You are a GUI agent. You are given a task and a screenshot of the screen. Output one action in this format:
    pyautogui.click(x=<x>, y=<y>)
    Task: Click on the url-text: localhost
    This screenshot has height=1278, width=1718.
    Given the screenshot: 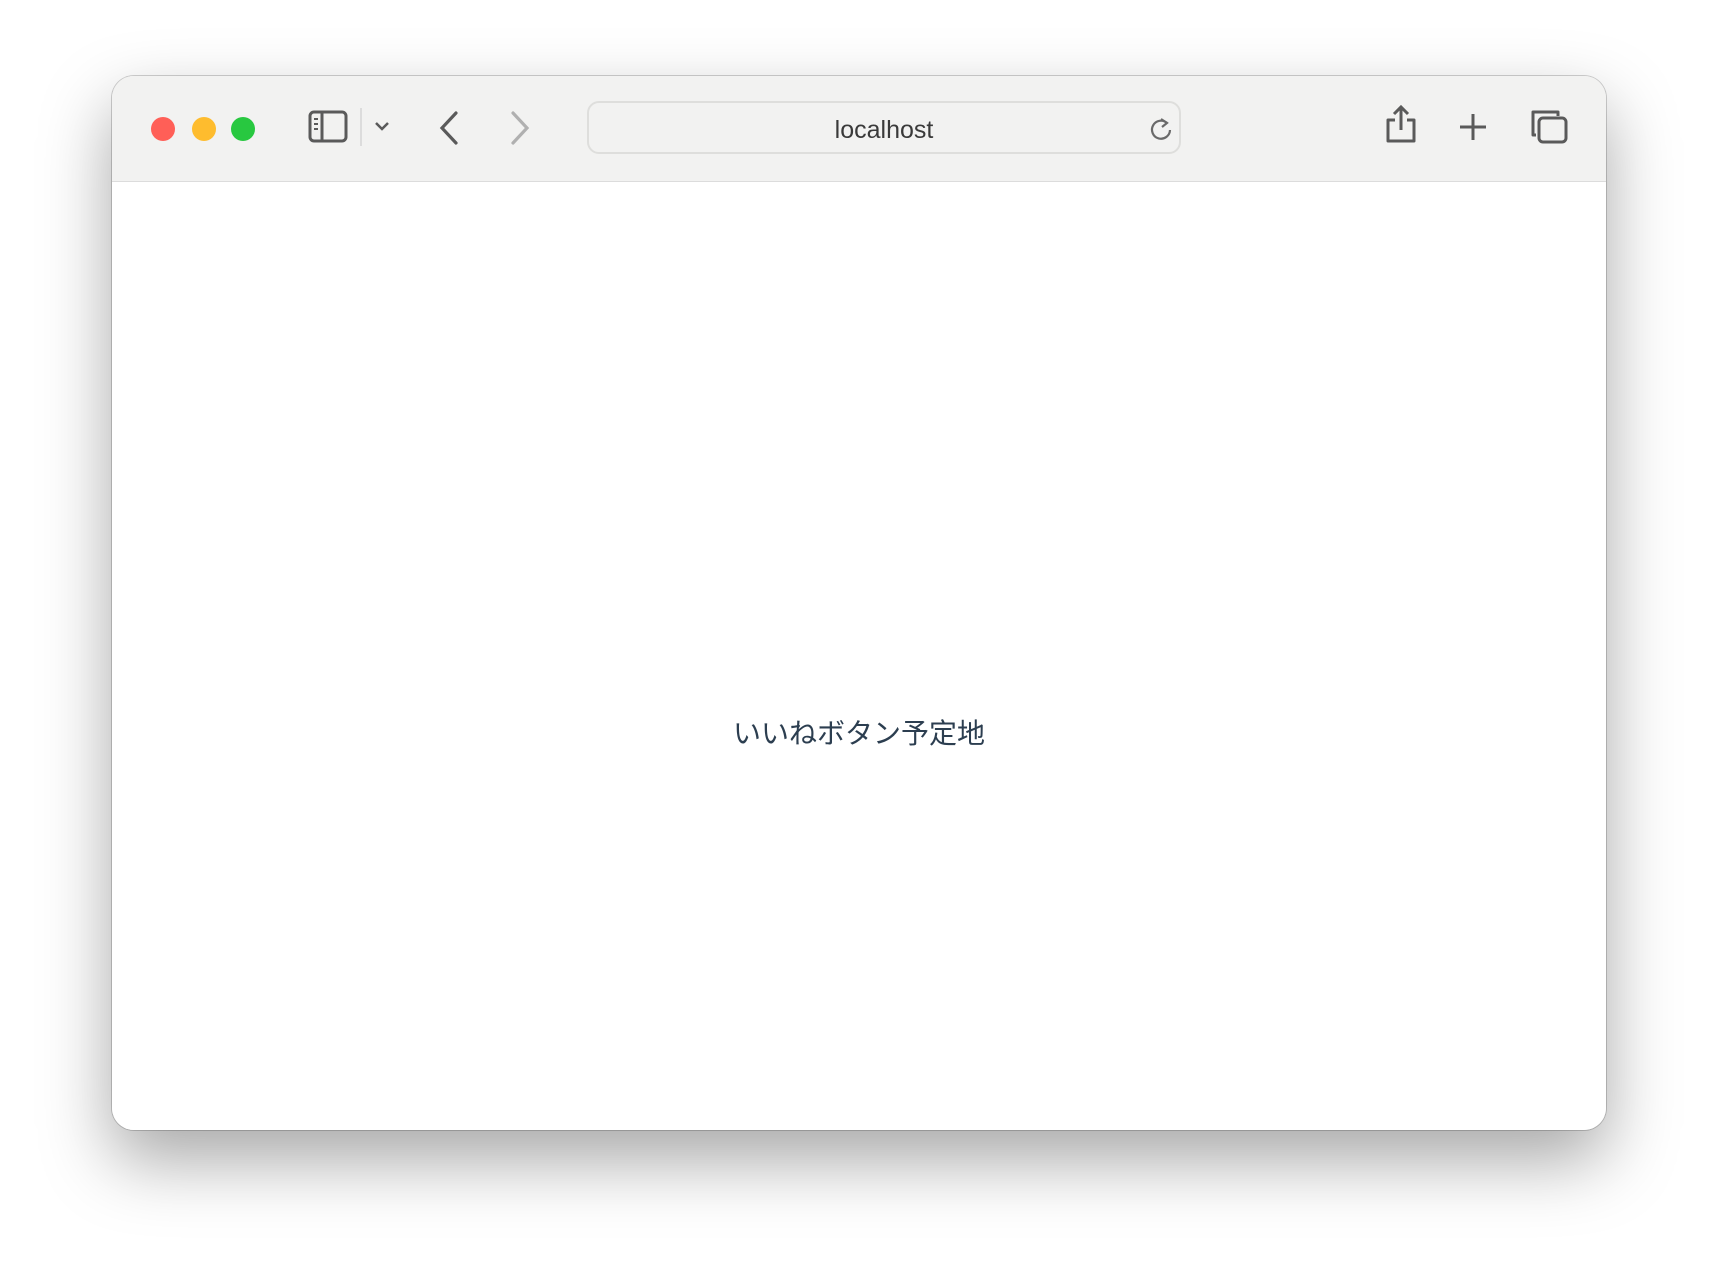 What is the action you would take?
    pyautogui.click(x=884, y=130)
    